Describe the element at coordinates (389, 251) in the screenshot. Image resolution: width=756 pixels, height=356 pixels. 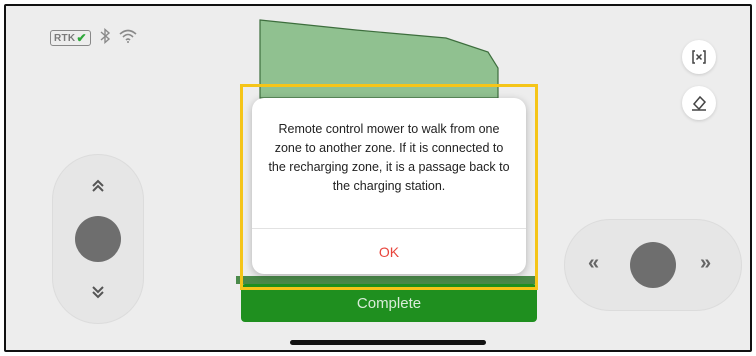
I see `ok-button: OK` at that location.